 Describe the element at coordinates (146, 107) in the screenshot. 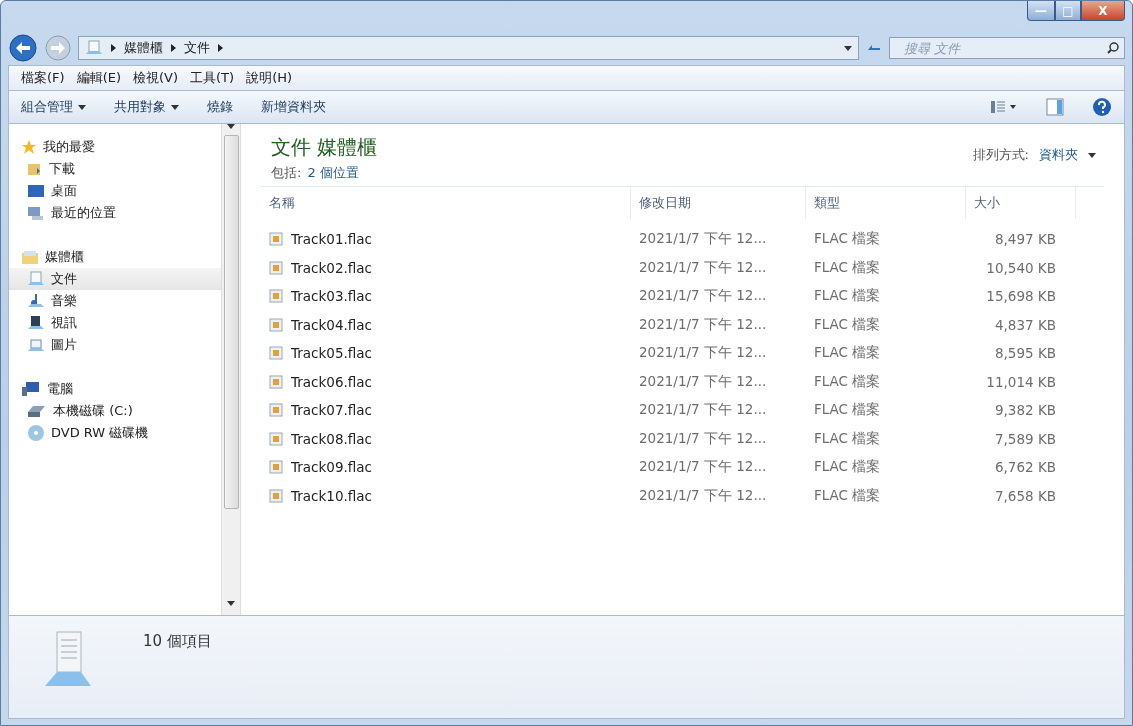

I see `toolbar-button: 共用對象` at that location.